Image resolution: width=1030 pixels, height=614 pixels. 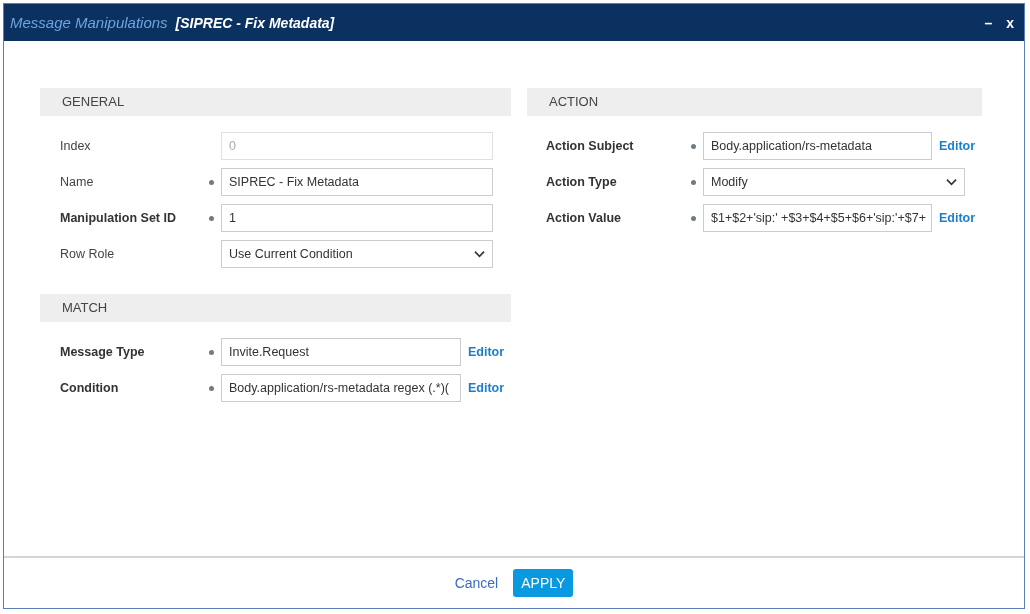 What do you see at coordinates (275, 308) in the screenshot?
I see `section-header: MATCH` at bounding box center [275, 308].